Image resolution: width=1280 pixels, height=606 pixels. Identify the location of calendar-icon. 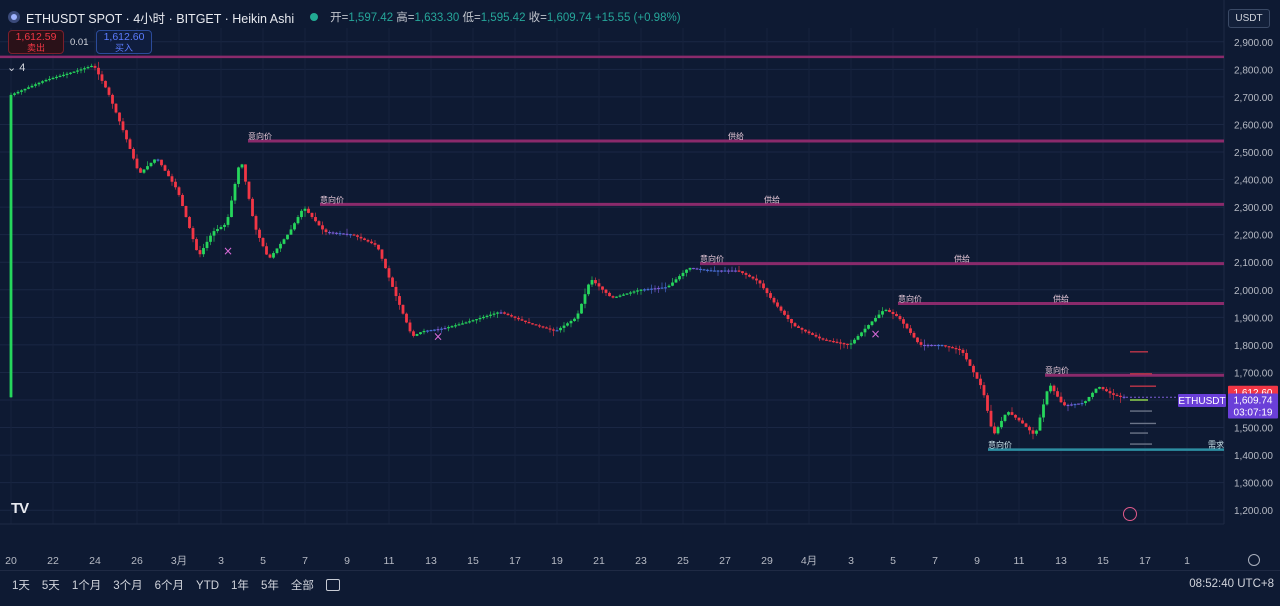
(332, 585).